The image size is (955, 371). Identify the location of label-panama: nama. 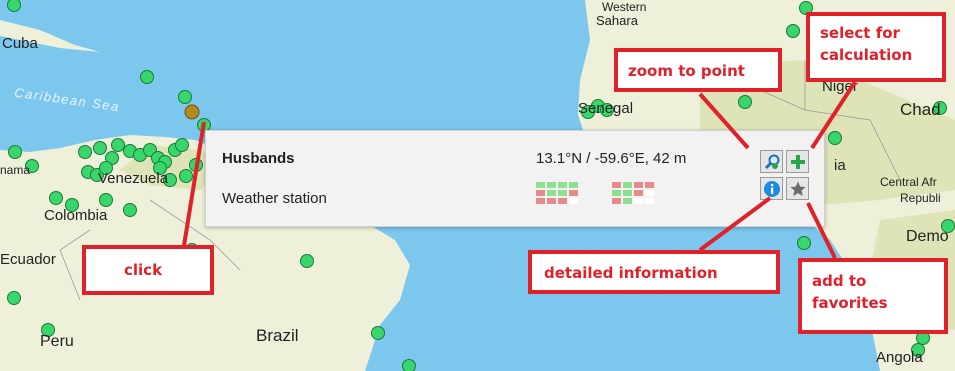
(15, 170).